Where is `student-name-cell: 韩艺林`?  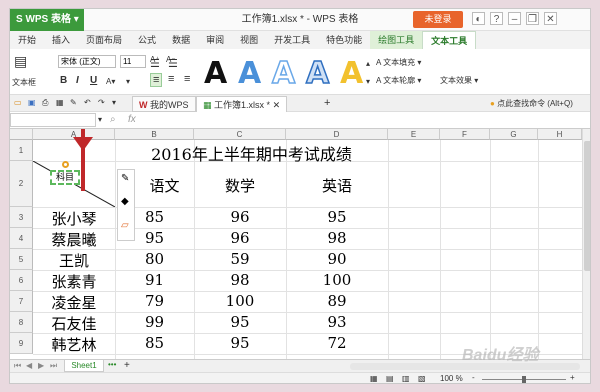 student-name-cell: 韩艺林 is located at coordinates (74, 344).